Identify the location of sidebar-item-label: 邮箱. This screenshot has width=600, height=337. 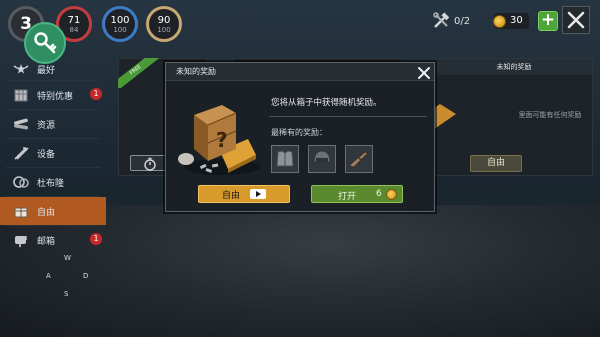
(46, 241).